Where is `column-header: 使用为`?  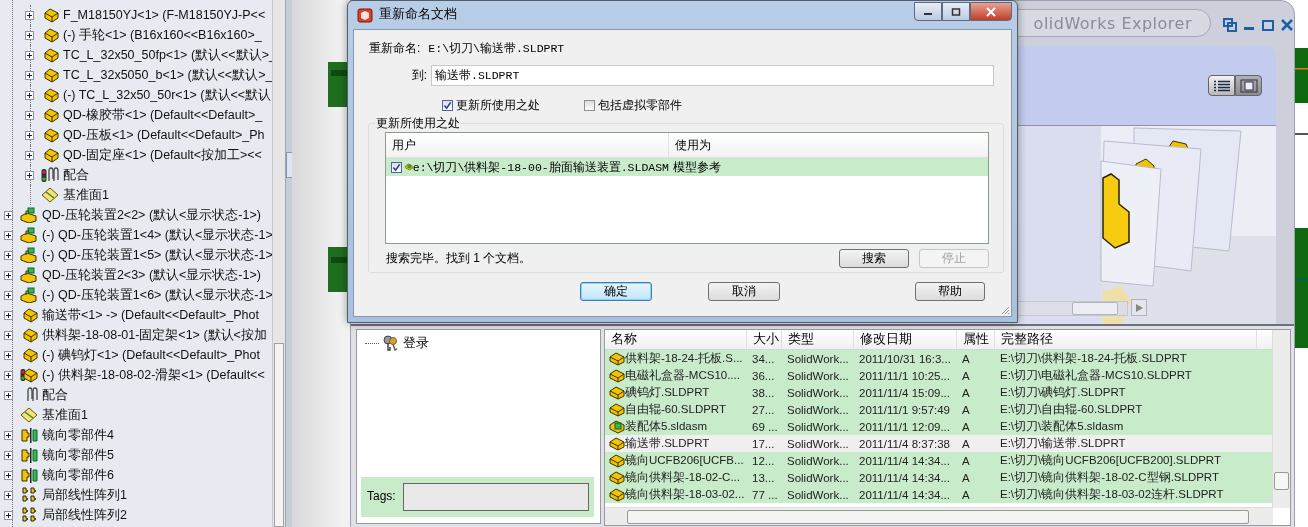 column-header: 使用为 is located at coordinates (690, 145).